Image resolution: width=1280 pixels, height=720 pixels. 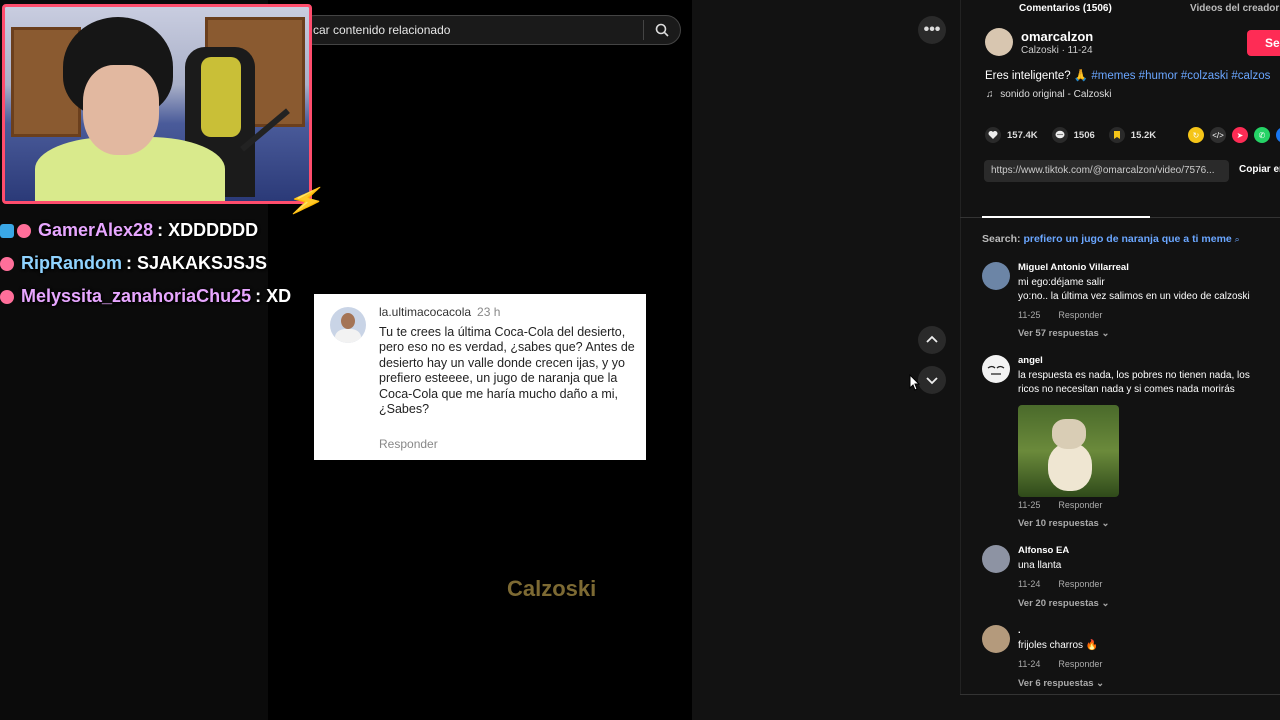 What do you see at coordinates (1030, 360) in the screenshot?
I see `comment-username: angel` at bounding box center [1030, 360].